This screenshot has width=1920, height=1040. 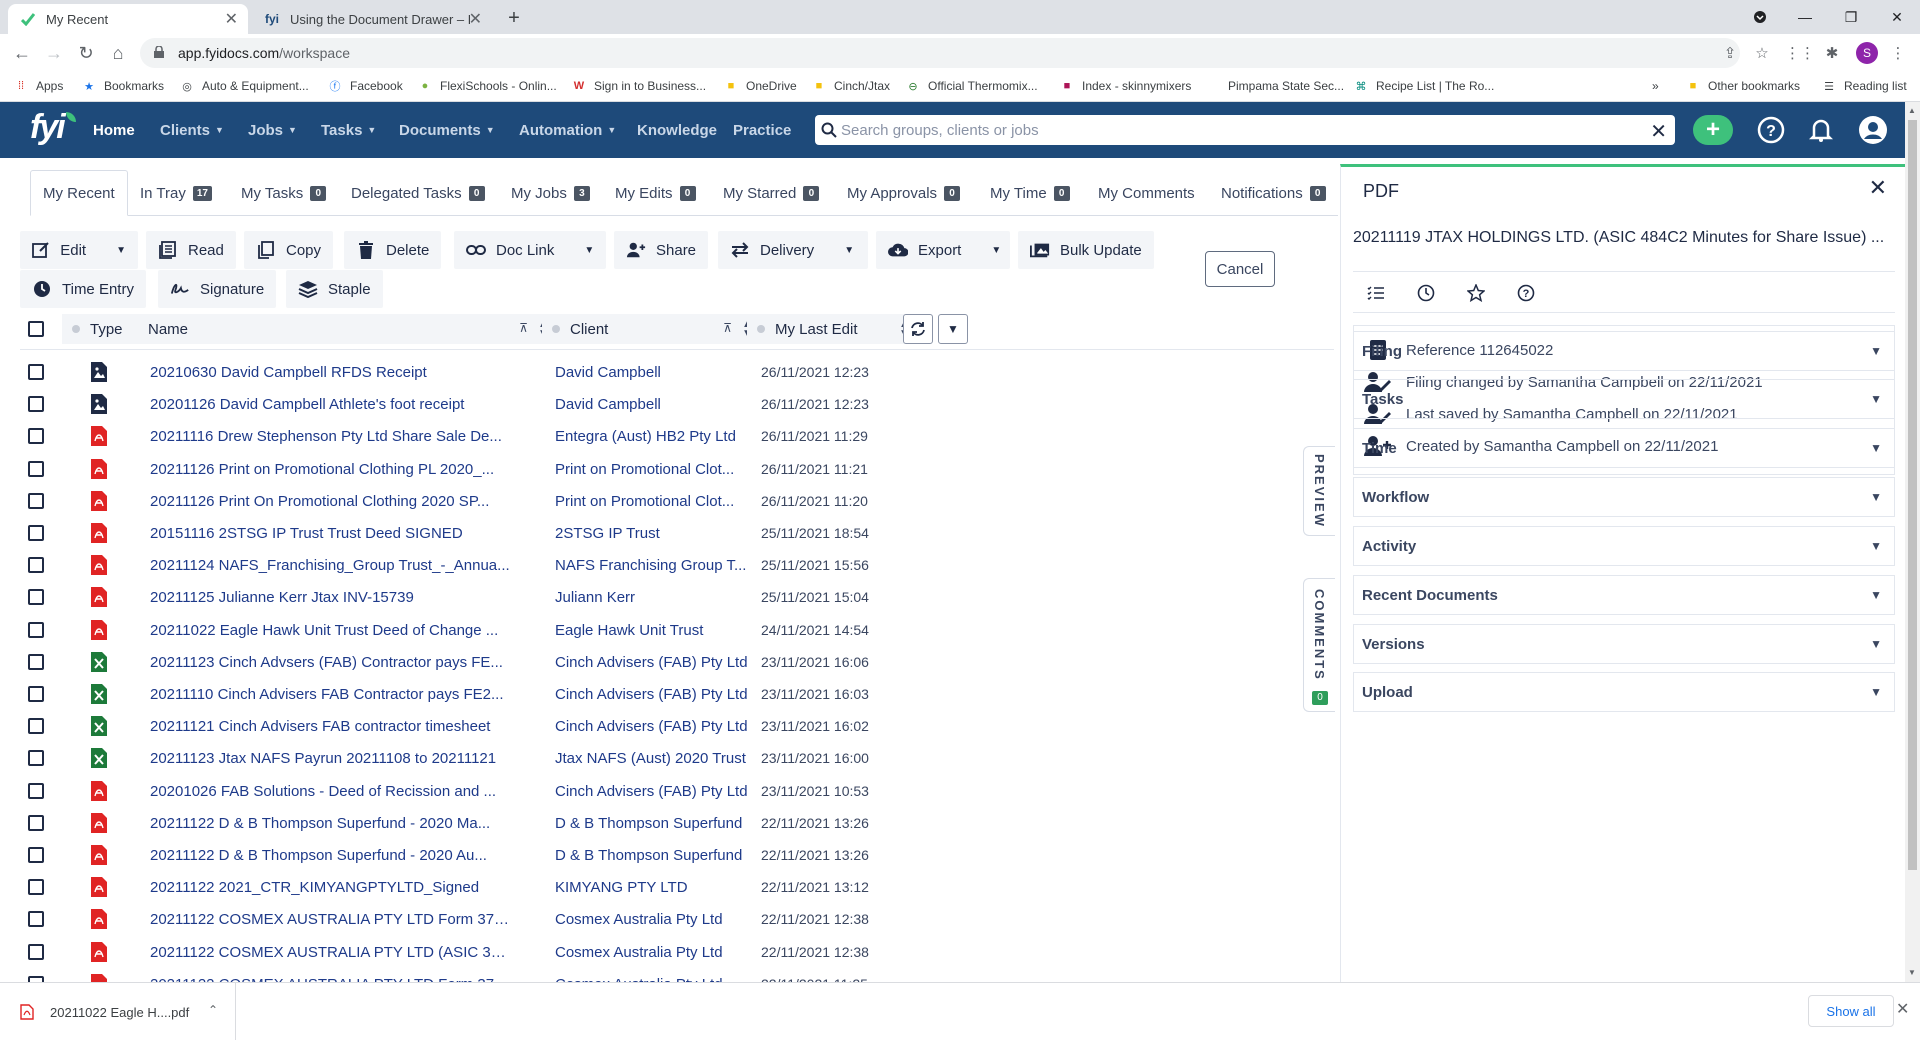 What do you see at coordinates (1624, 399) in the screenshot?
I see `section-tasks: Tasks ▼` at bounding box center [1624, 399].